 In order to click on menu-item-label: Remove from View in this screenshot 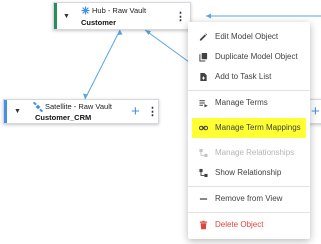, I will do `click(249, 198)`.